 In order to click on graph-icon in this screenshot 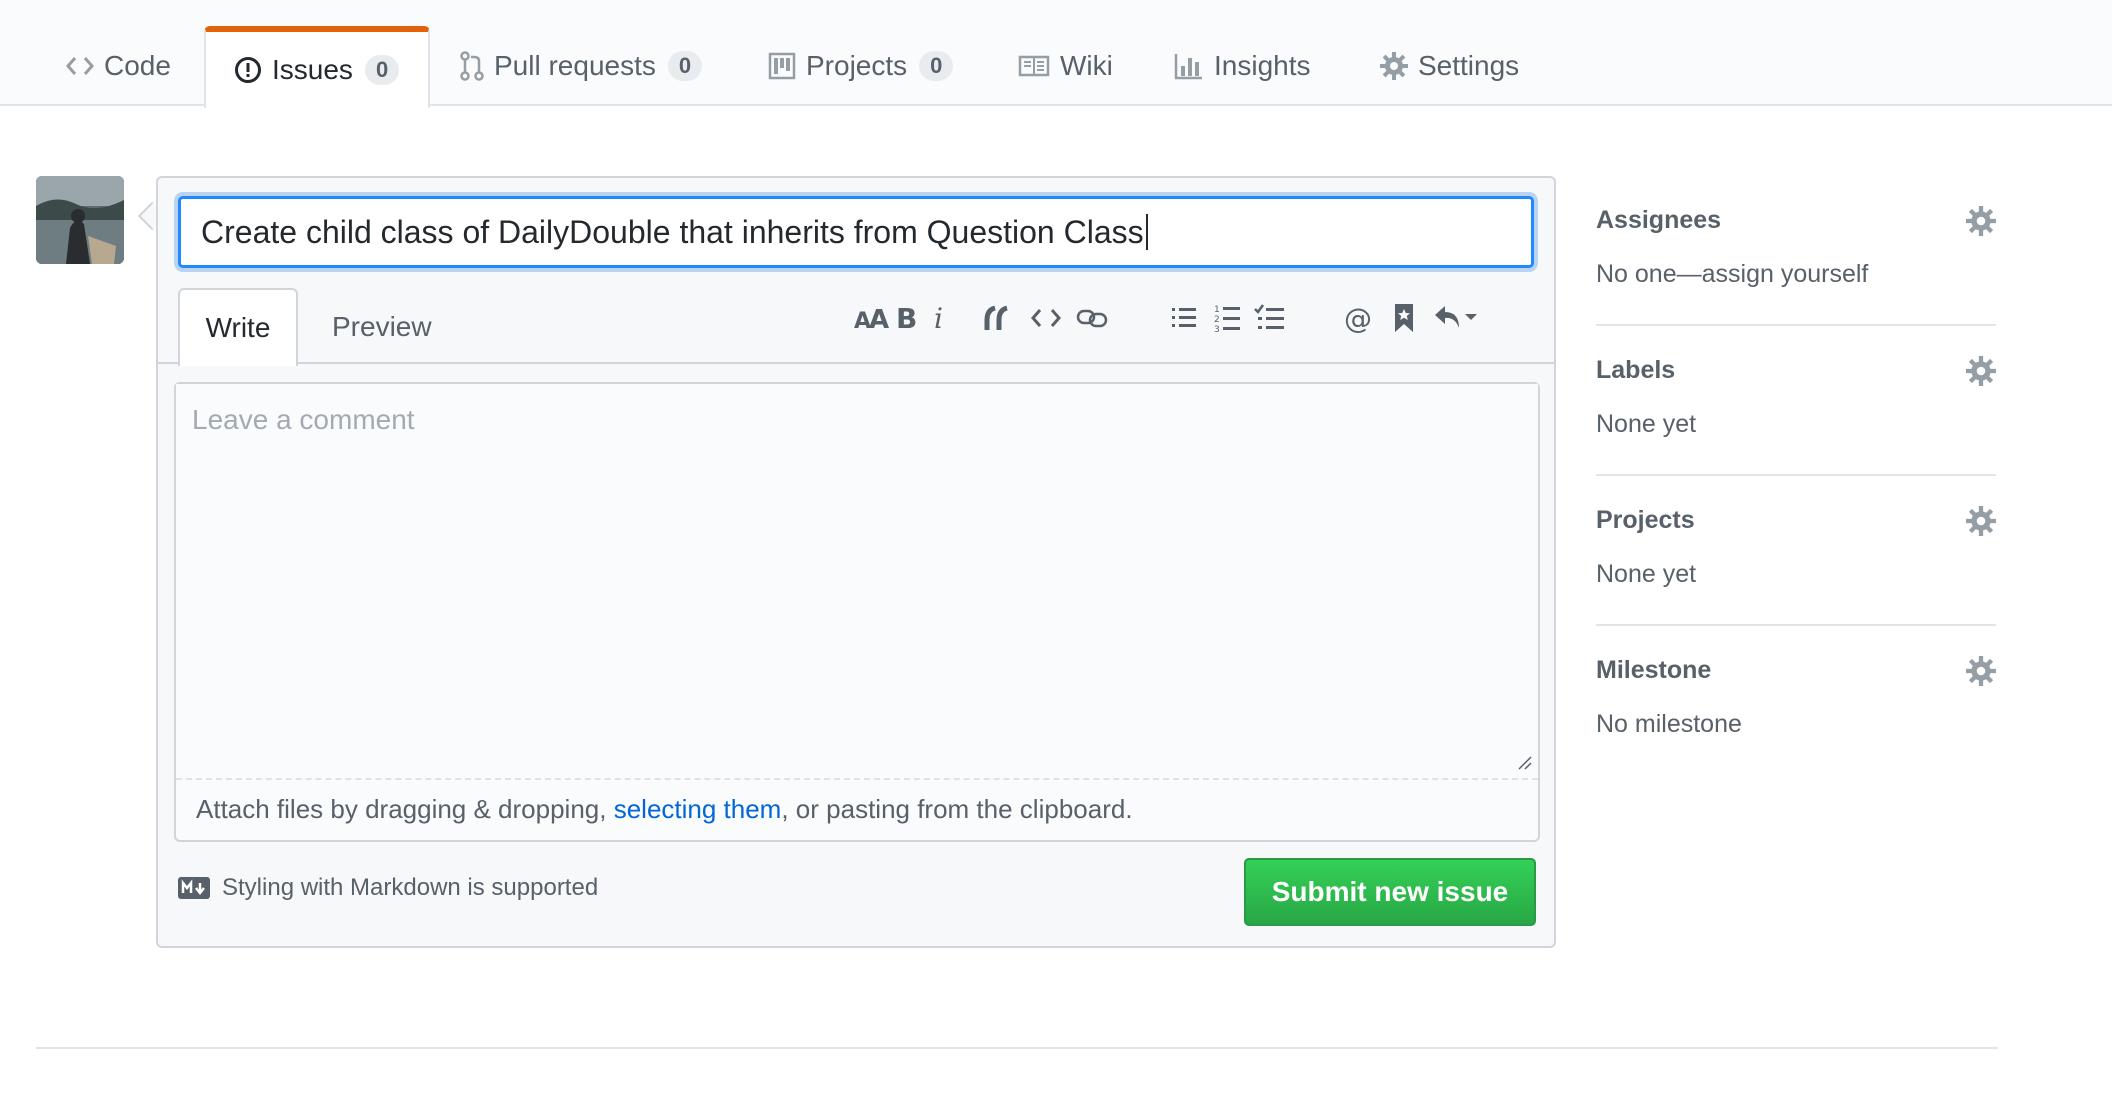, I will do `click(1189, 66)`.